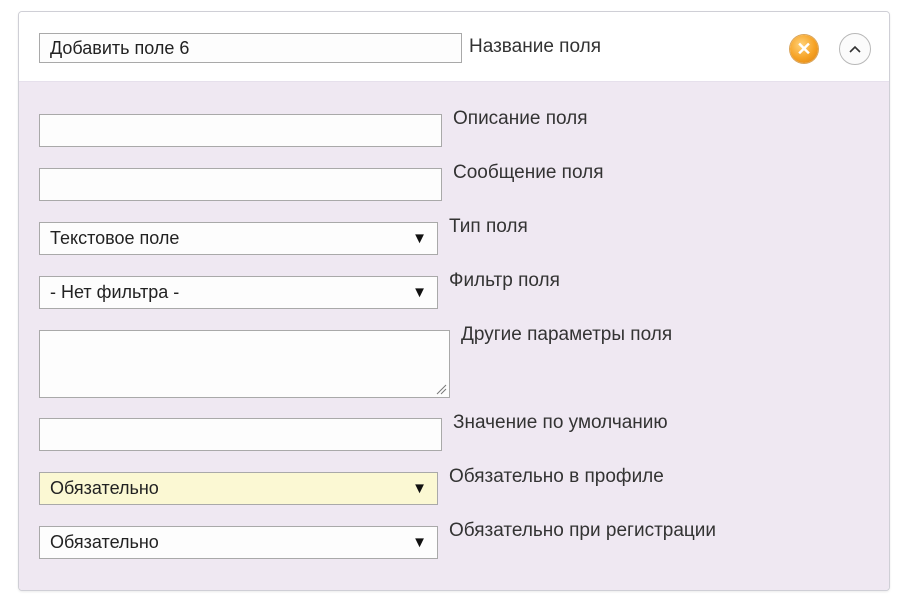  I want to click on chevron-up-icon, so click(855, 49).